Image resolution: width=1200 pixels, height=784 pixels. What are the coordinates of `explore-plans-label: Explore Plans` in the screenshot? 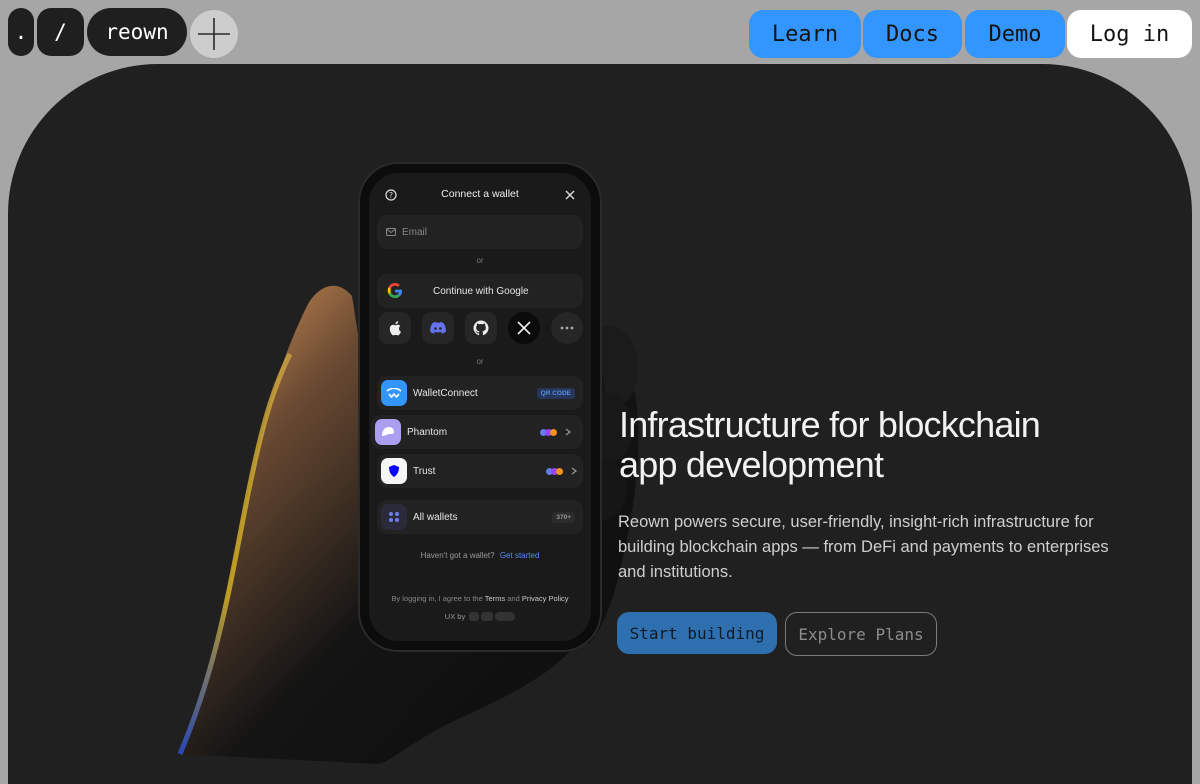 It's located at (861, 634).